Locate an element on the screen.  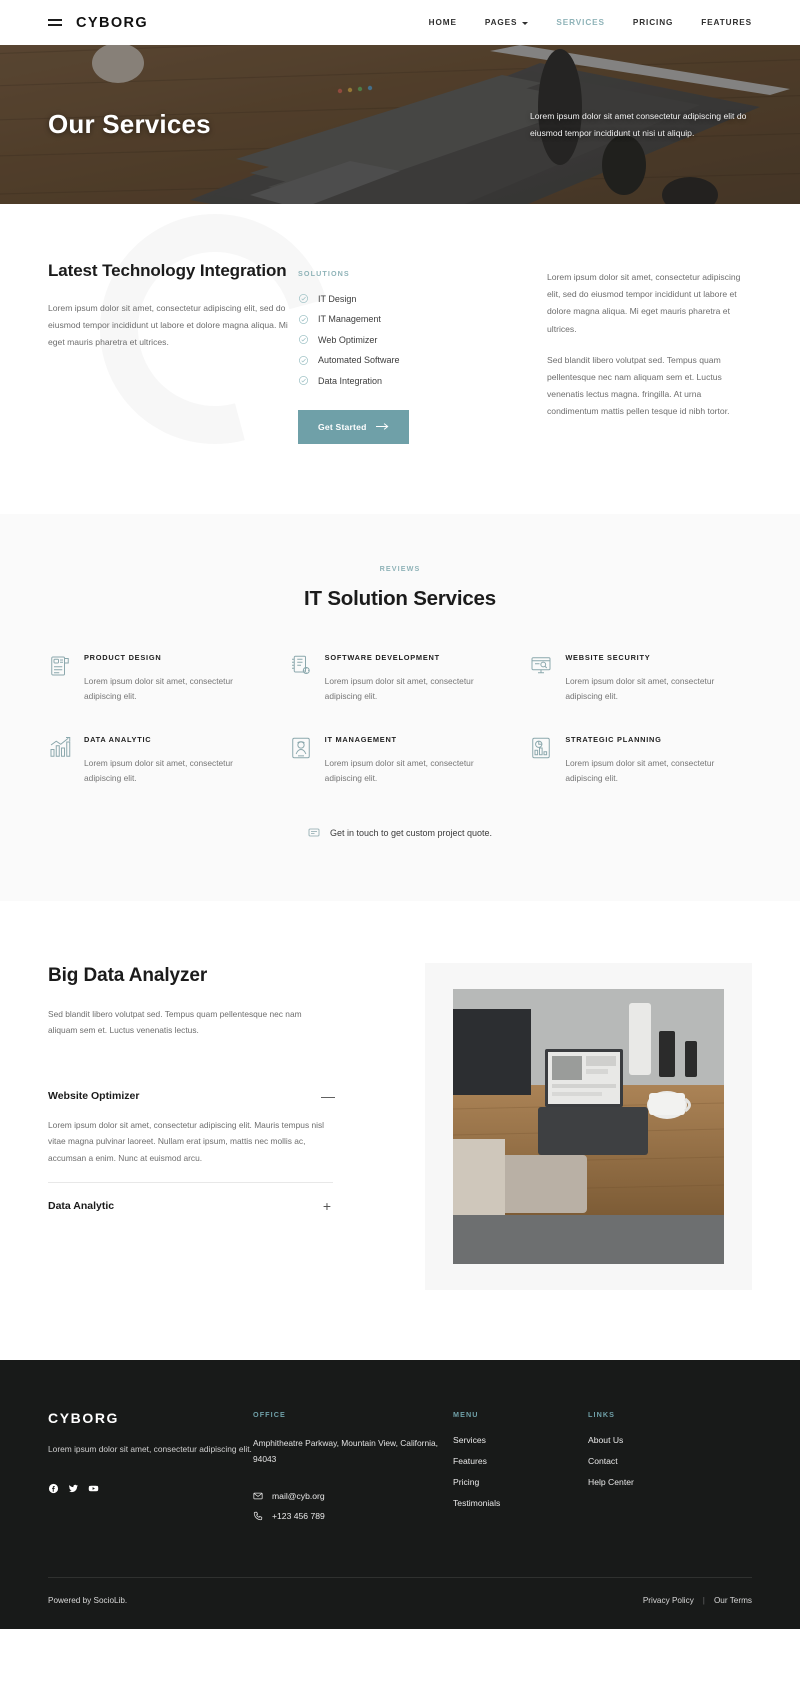
list-item: Automated Software is located at coordinates (393, 360).